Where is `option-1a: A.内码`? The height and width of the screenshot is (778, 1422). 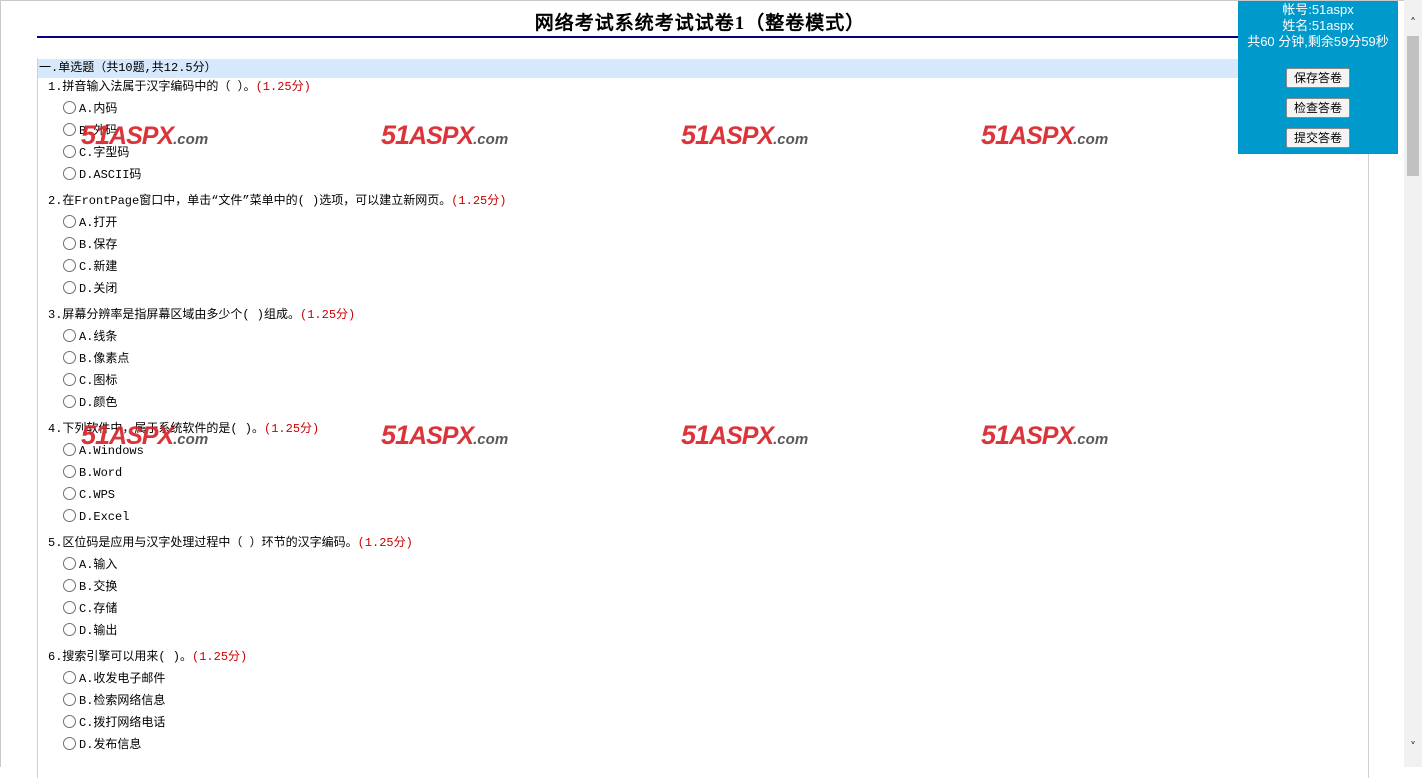 option-1a: A.内码 is located at coordinates (90, 109).